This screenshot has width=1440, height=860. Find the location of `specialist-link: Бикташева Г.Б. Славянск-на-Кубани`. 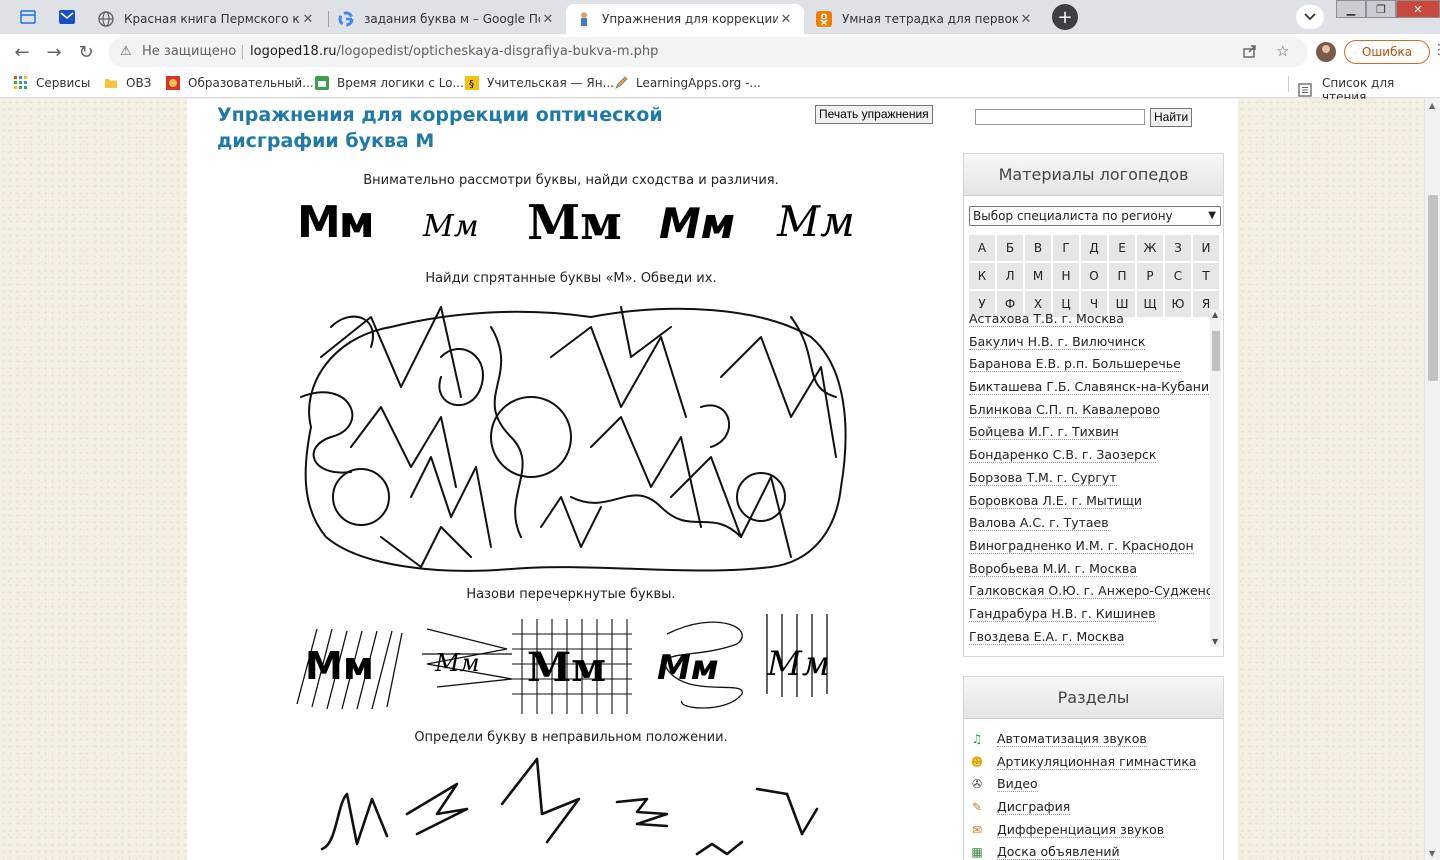

specialist-link: Бикташева Г.Б. Славянск-на-Кубани is located at coordinates (1089, 387).